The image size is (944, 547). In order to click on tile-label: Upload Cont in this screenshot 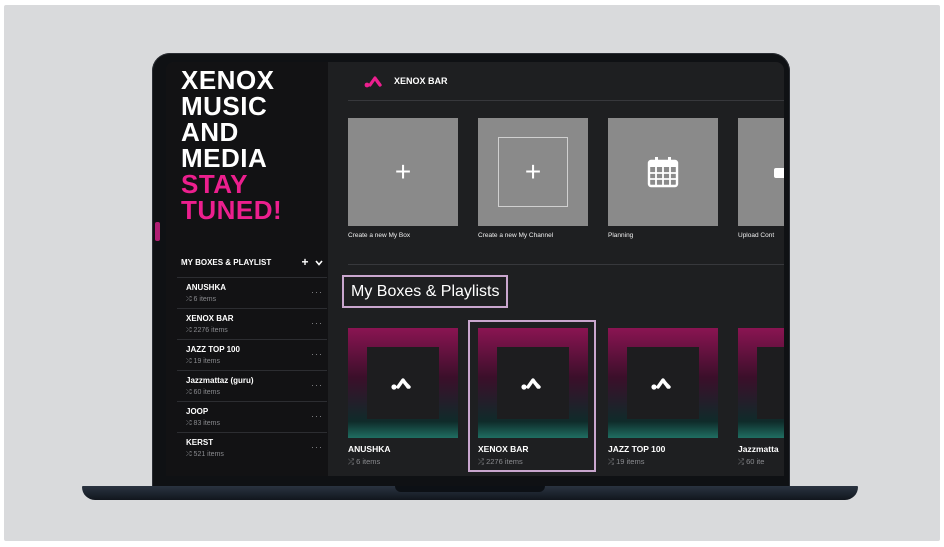, I will do `click(756, 235)`.